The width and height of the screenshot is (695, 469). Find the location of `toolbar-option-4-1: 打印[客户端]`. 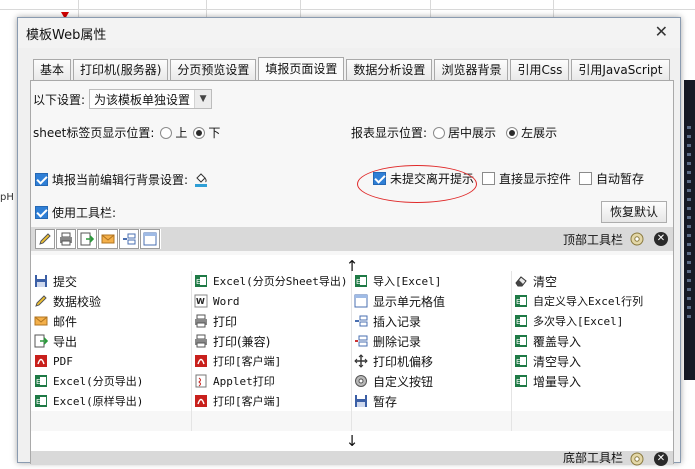

toolbar-option-4-1: 打印[客户端] is located at coordinates (271, 361).